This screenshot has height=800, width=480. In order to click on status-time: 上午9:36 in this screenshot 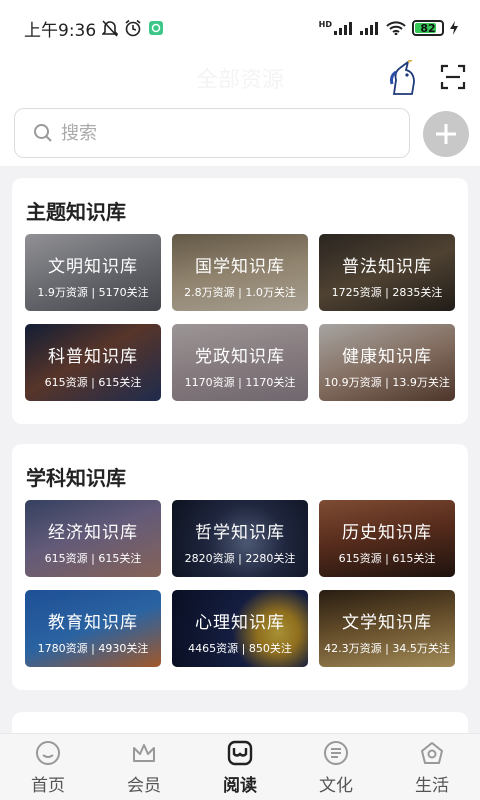, I will do `click(60, 30)`.